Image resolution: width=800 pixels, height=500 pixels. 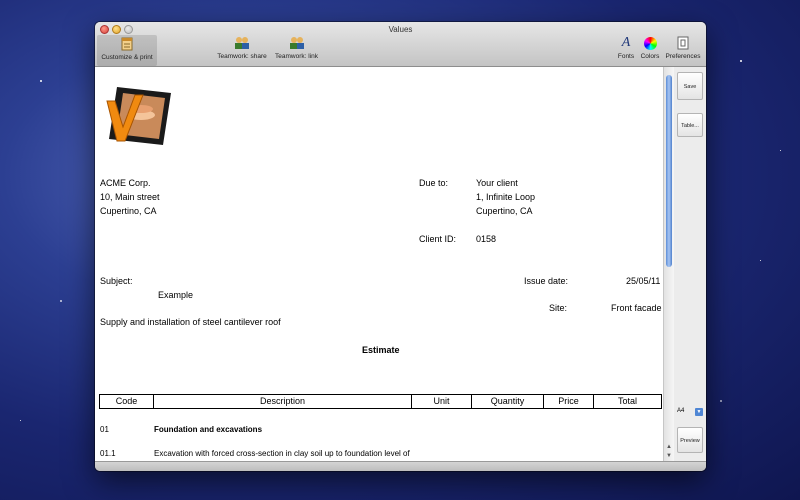 What do you see at coordinates (669, 456) in the screenshot?
I see `scroll-down-arrow-icon: ▼` at bounding box center [669, 456].